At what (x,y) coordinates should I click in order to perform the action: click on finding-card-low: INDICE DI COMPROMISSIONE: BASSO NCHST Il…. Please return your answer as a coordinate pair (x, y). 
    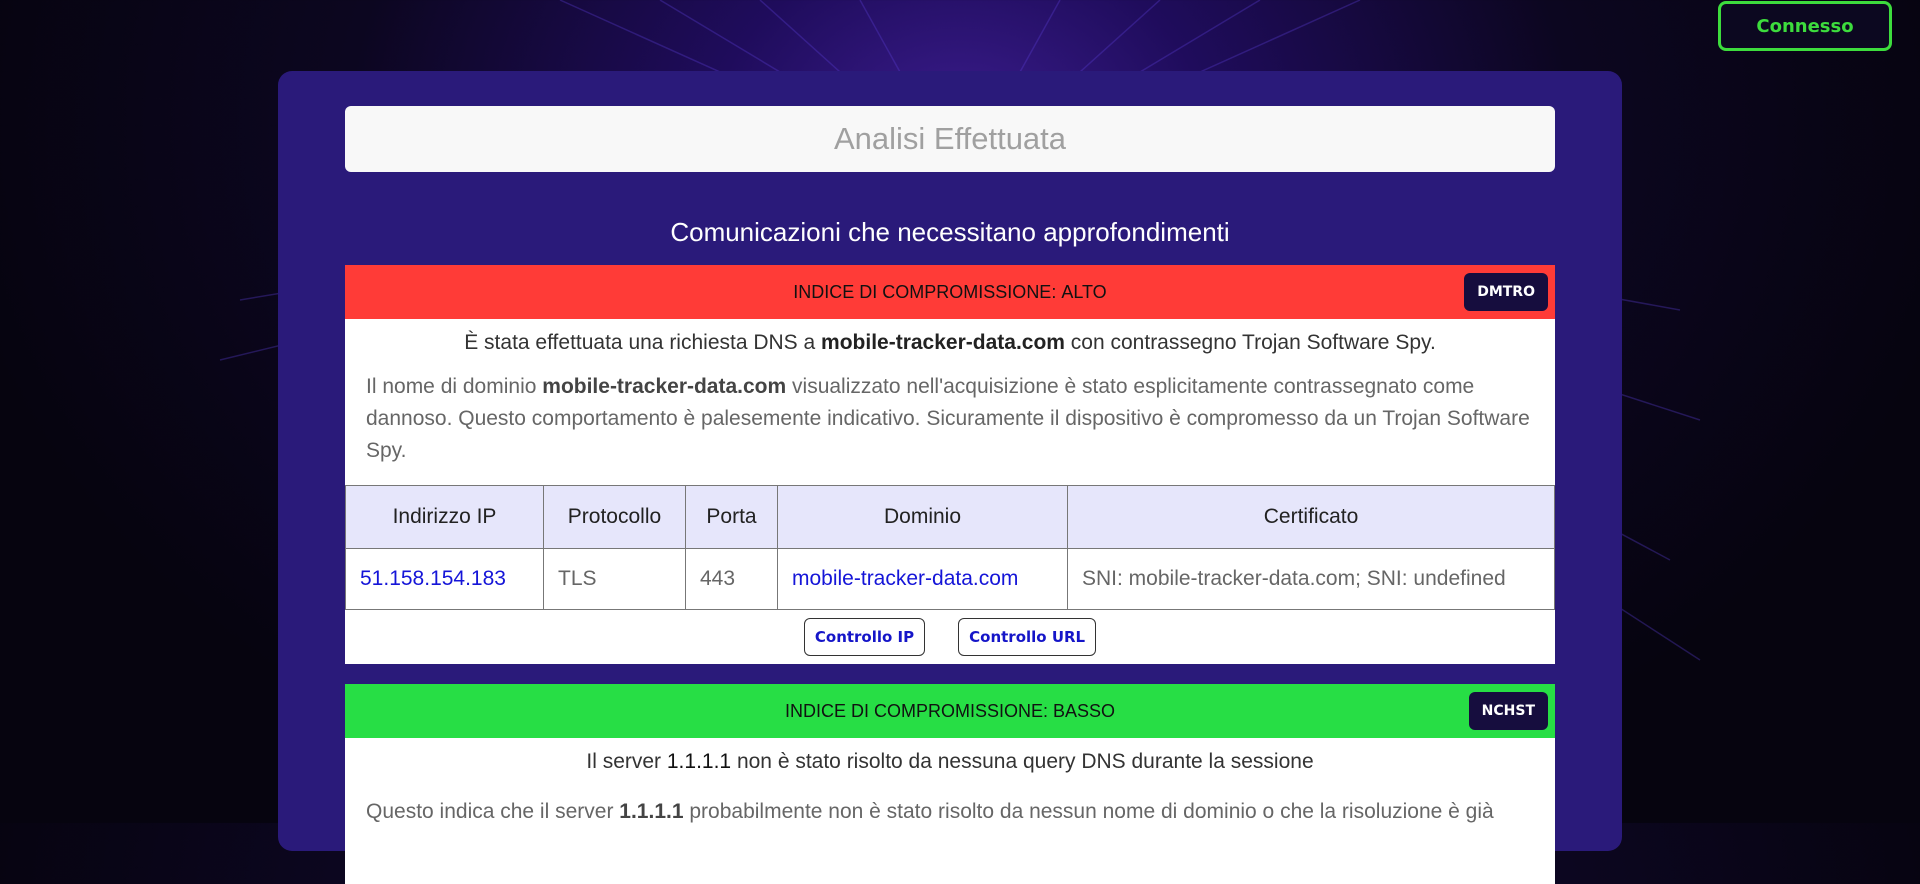
    Looking at the image, I should click on (950, 784).